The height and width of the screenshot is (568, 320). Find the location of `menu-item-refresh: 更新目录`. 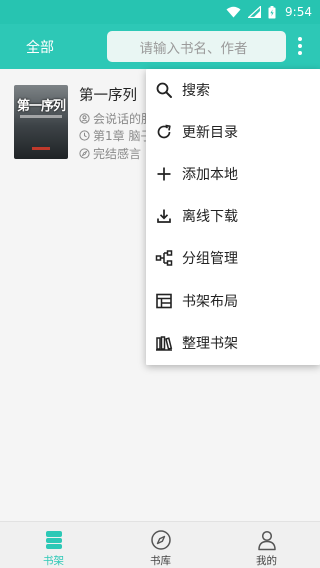

menu-item-refresh: 更新目录 is located at coordinates (233, 132).